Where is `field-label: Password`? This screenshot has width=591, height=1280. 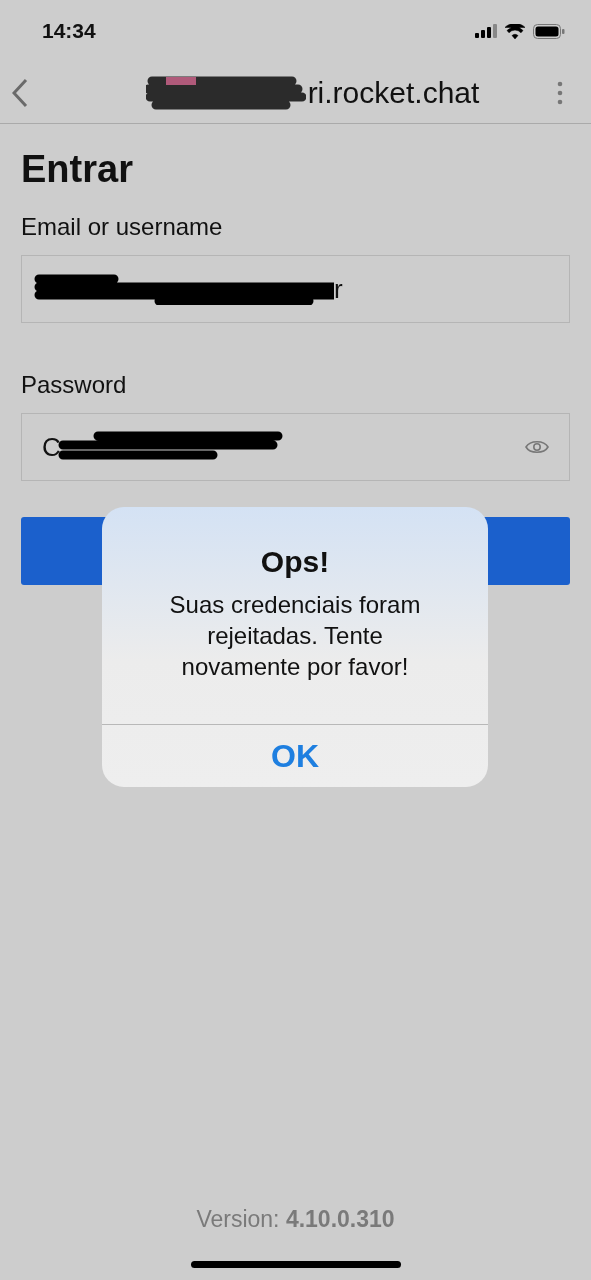
field-label: Password is located at coordinates (74, 385).